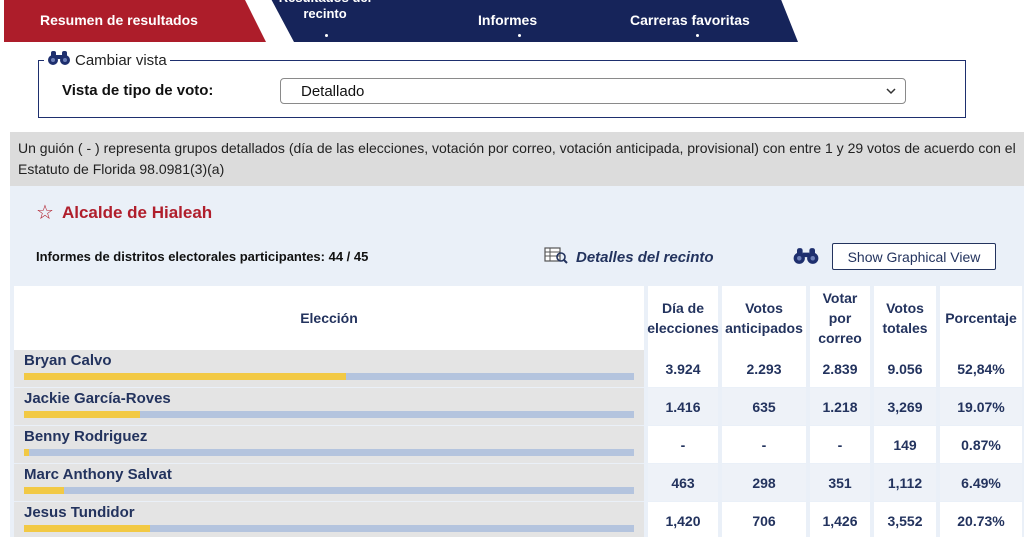 Image resolution: width=1024 pixels, height=537 pixels. What do you see at coordinates (79, 512) in the screenshot?
I see `candidate-name: Jesus Tundidor` at bounding box center [79, 512].